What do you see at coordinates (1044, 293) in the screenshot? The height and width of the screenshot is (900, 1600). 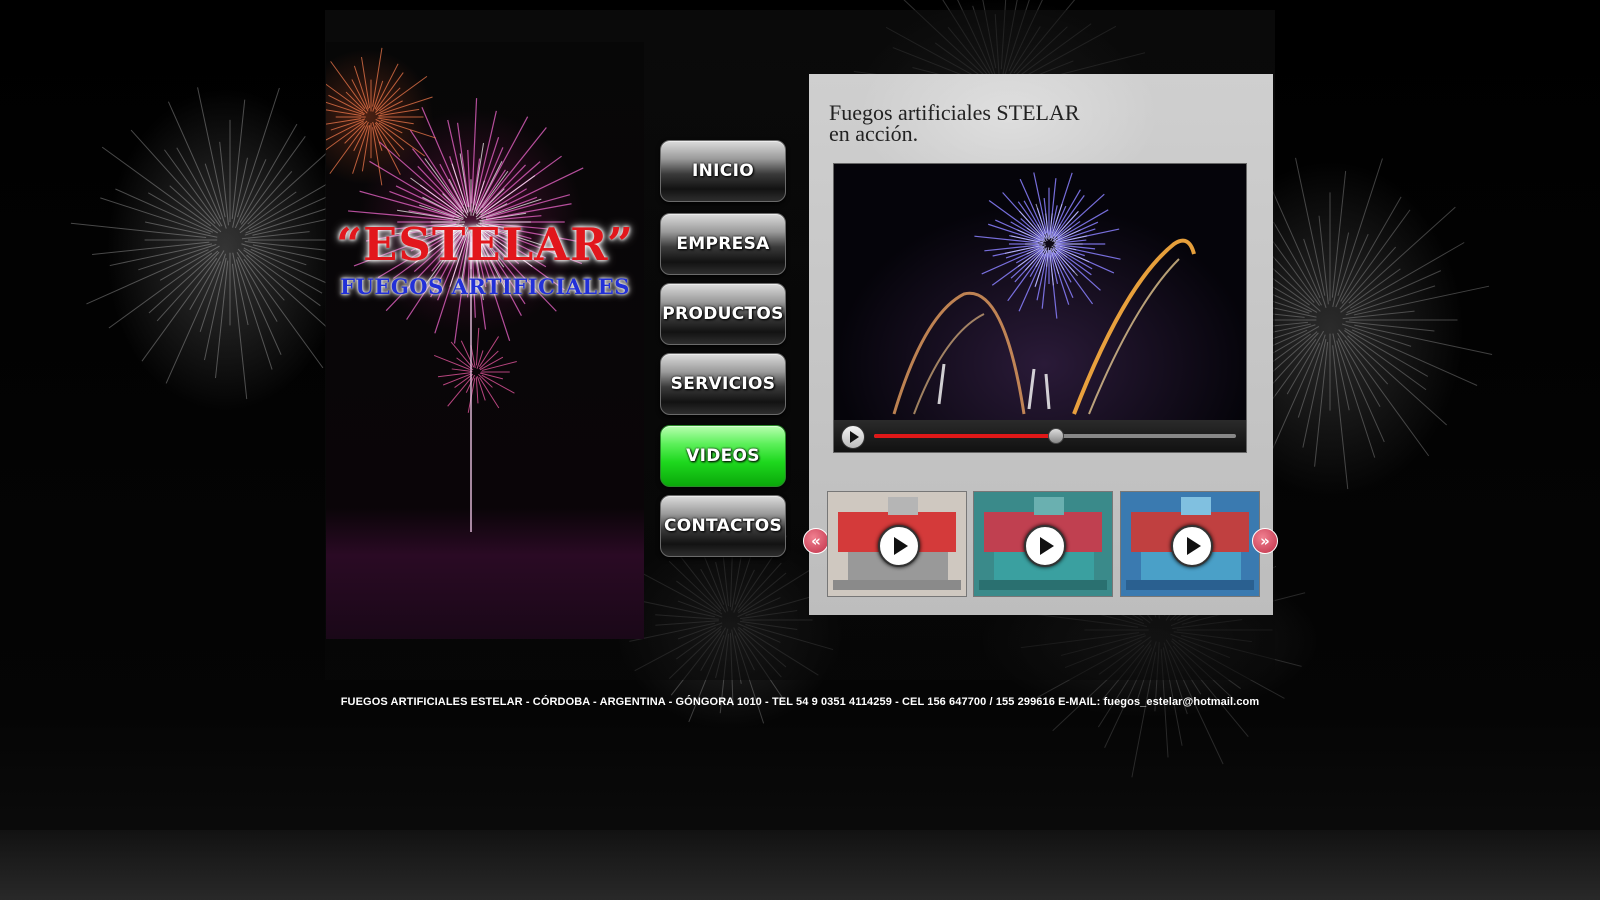 I see `video-frame-fireworks` at bounding box center [1044, 293].